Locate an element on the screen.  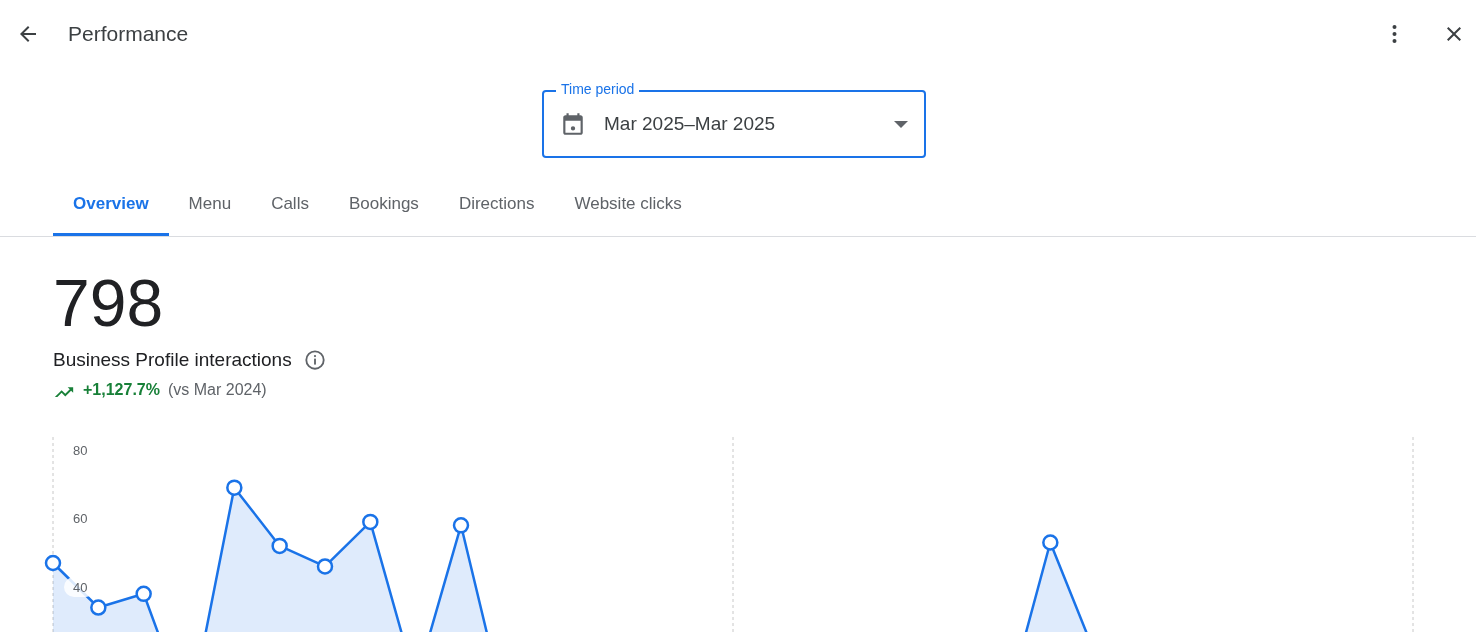
y-axis-label: 40 is located at coordinates (80, 587).